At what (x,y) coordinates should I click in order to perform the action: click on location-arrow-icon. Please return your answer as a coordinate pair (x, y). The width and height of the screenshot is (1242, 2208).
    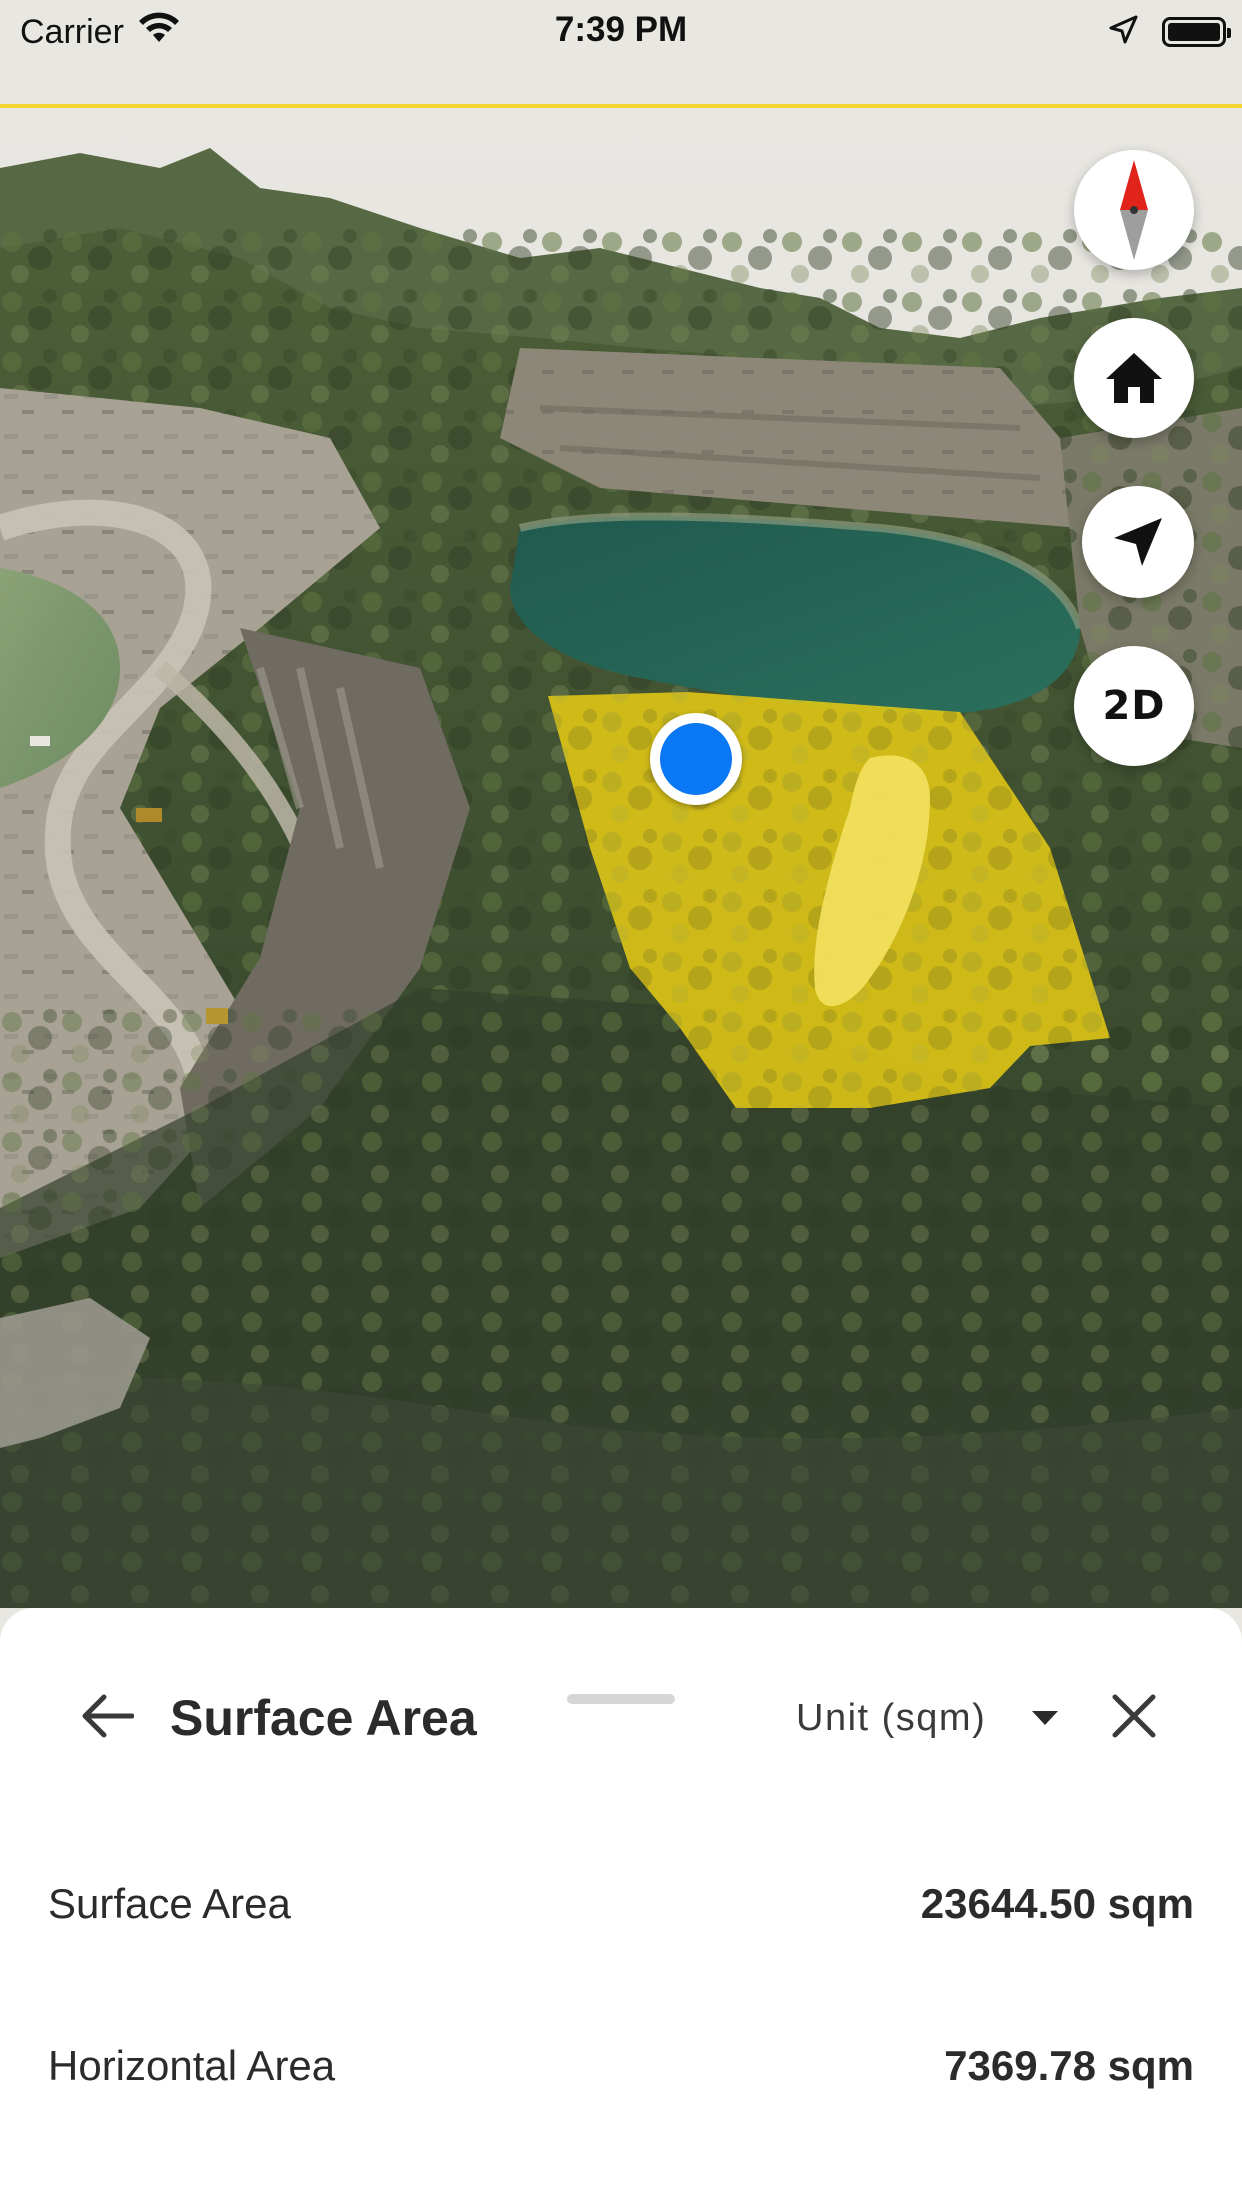
    Looking at the image, I should click on (1123, 32).